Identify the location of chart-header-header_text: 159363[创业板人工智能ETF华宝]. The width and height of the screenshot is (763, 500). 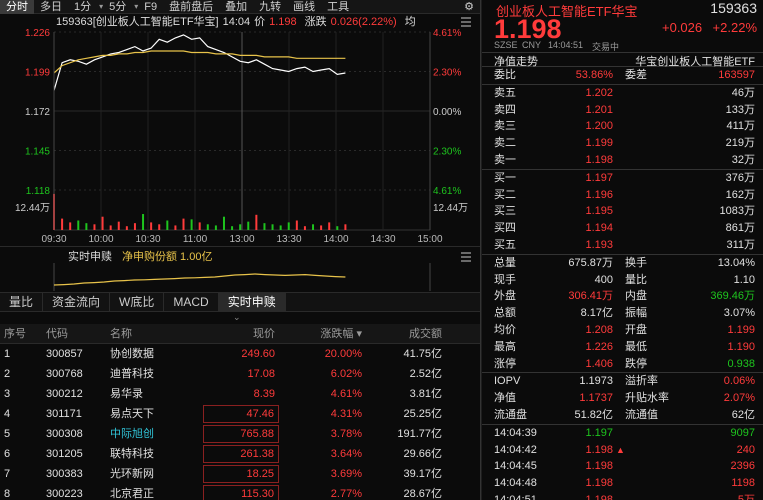
(137, 21).